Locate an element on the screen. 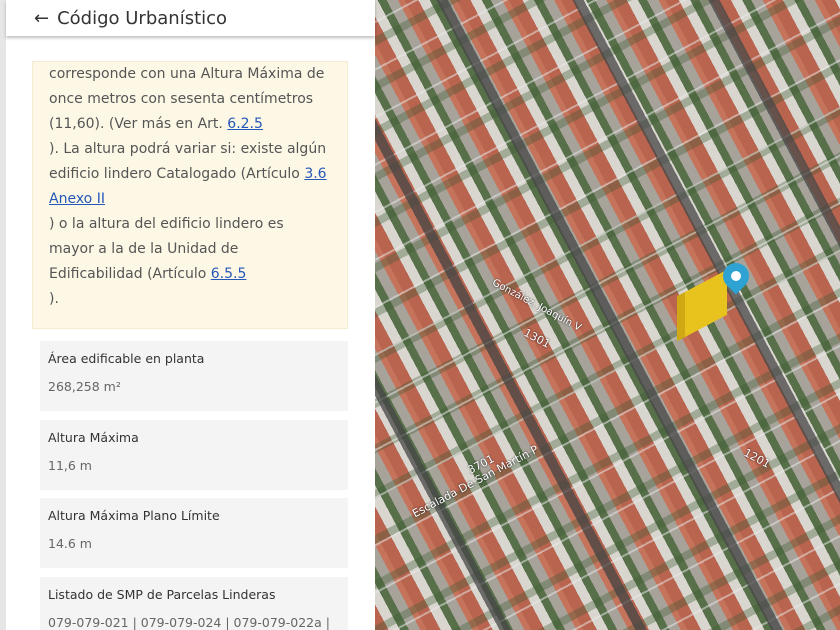 The width and height of the screenshot is (840, 630). card-label: Altura Máxima Plano Límite is located at coordinates (134, 515).